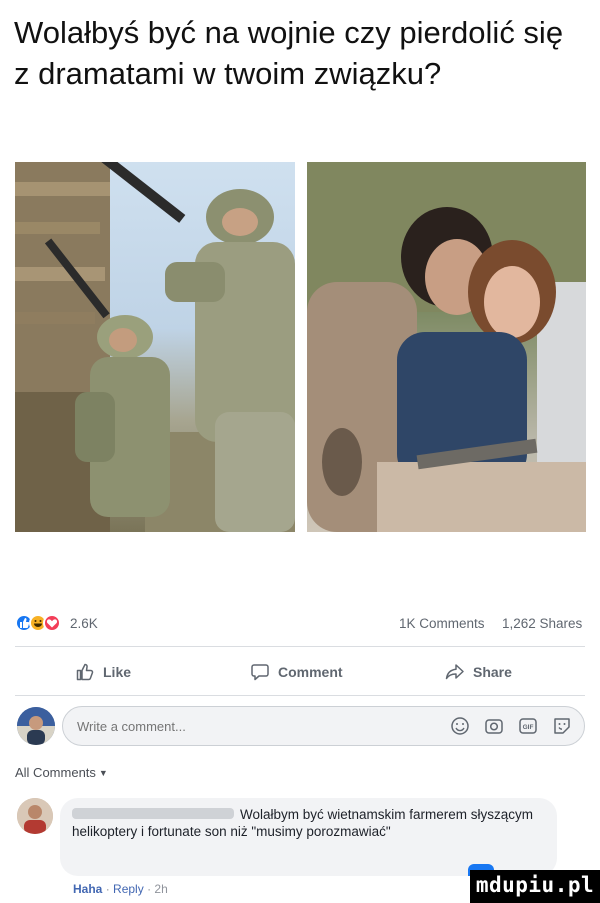  I want to click on sticker-icon, so click(562, 726).